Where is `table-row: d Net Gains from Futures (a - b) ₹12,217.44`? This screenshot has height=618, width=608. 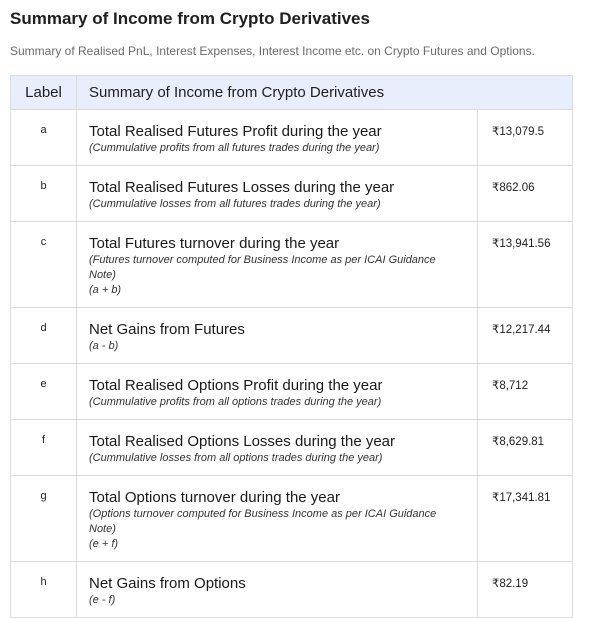
table-row: d Net Gains from Futures (a - b) ₹12,217.44 is located at coordinates (292, 335).